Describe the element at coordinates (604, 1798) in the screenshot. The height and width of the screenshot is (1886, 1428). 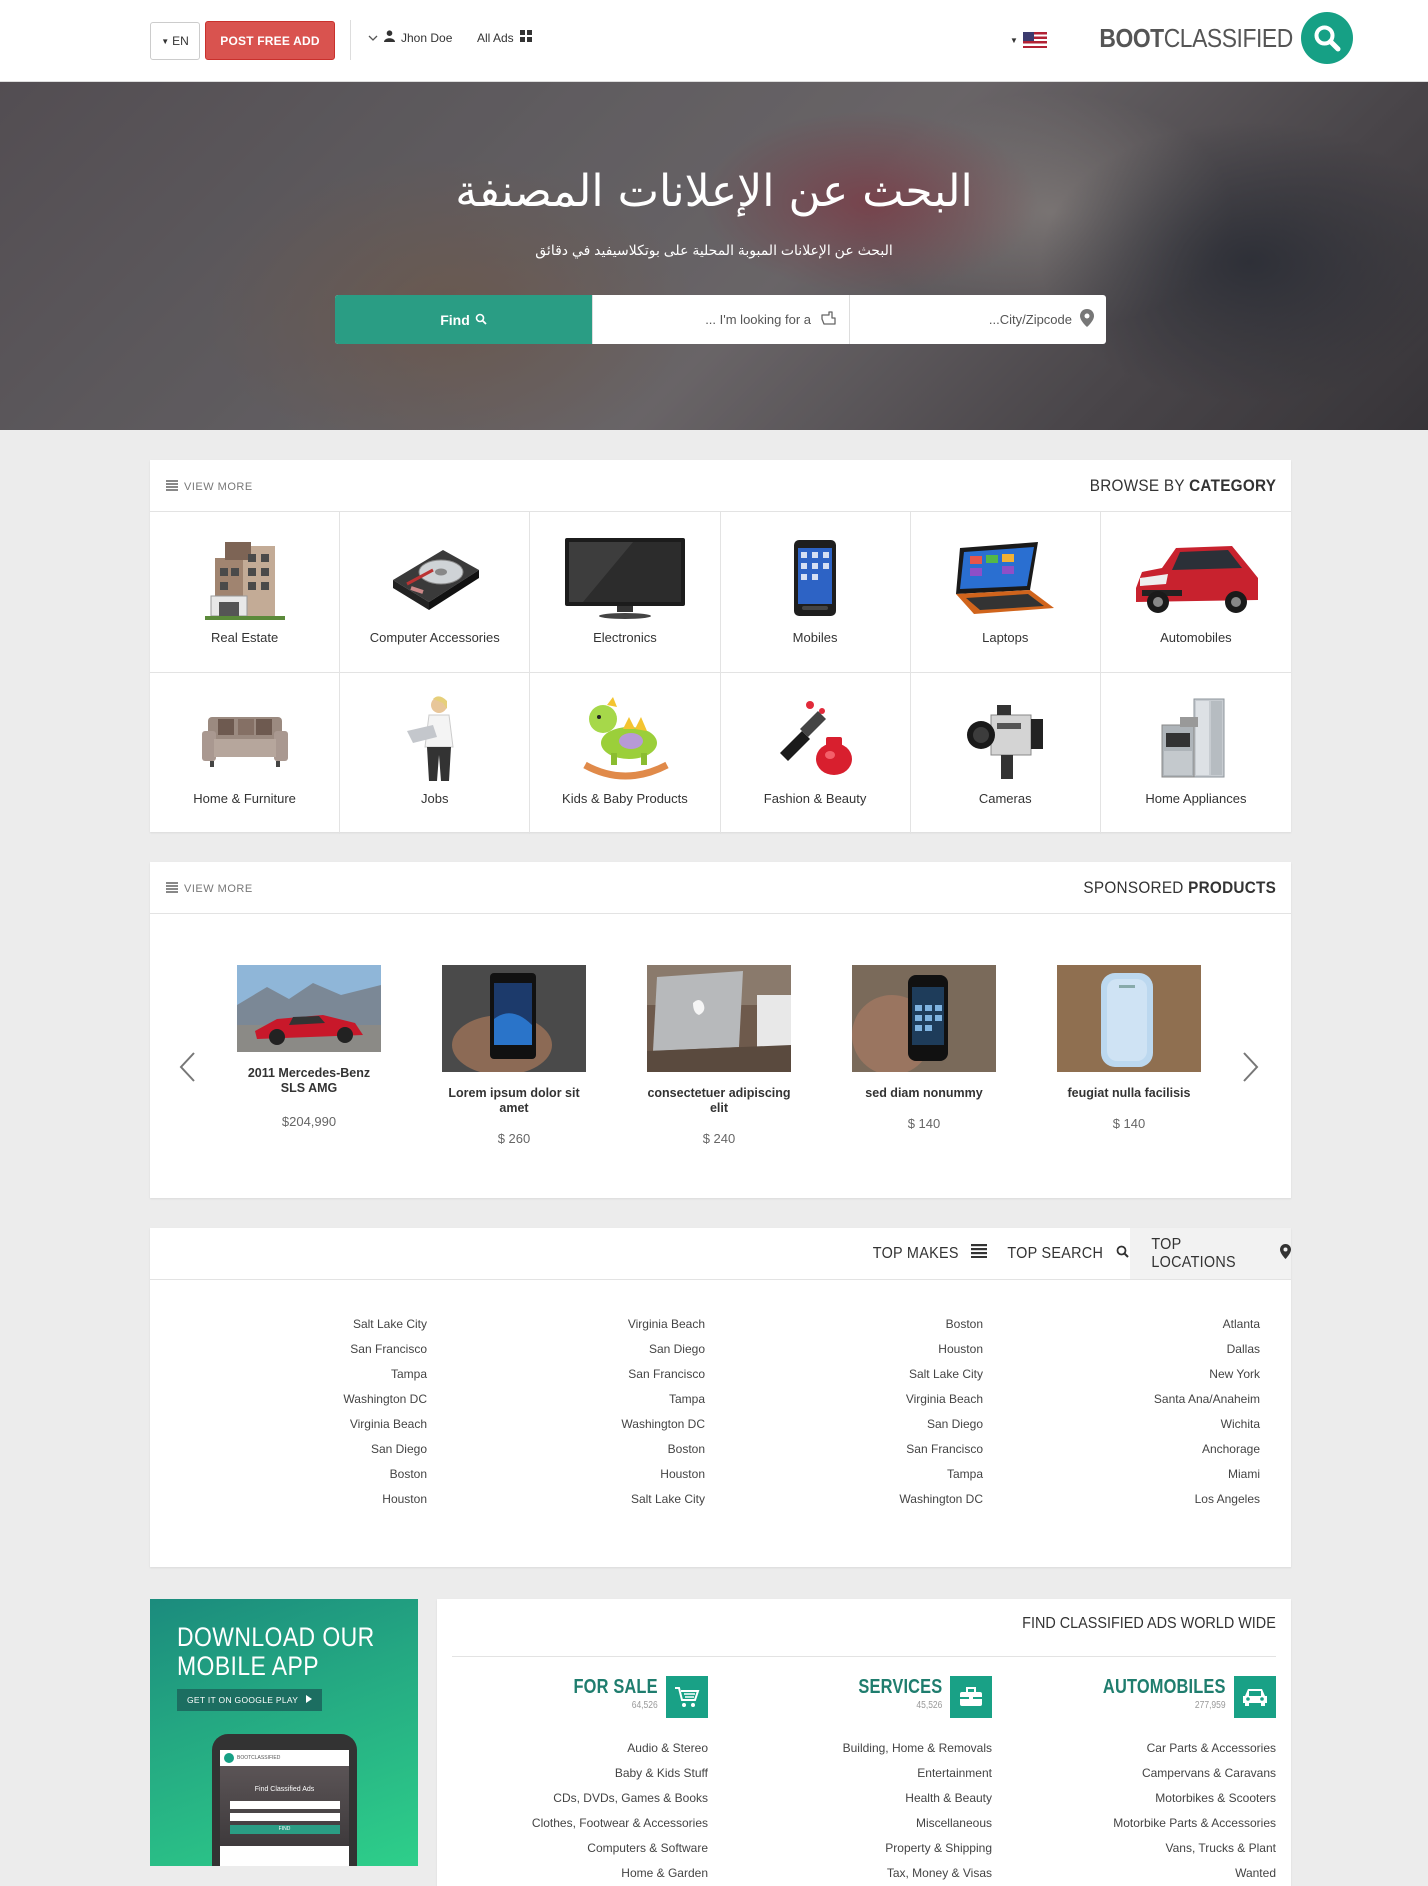
I see `subcategory-link: CDs, DVDs, Games & Books` at that location.